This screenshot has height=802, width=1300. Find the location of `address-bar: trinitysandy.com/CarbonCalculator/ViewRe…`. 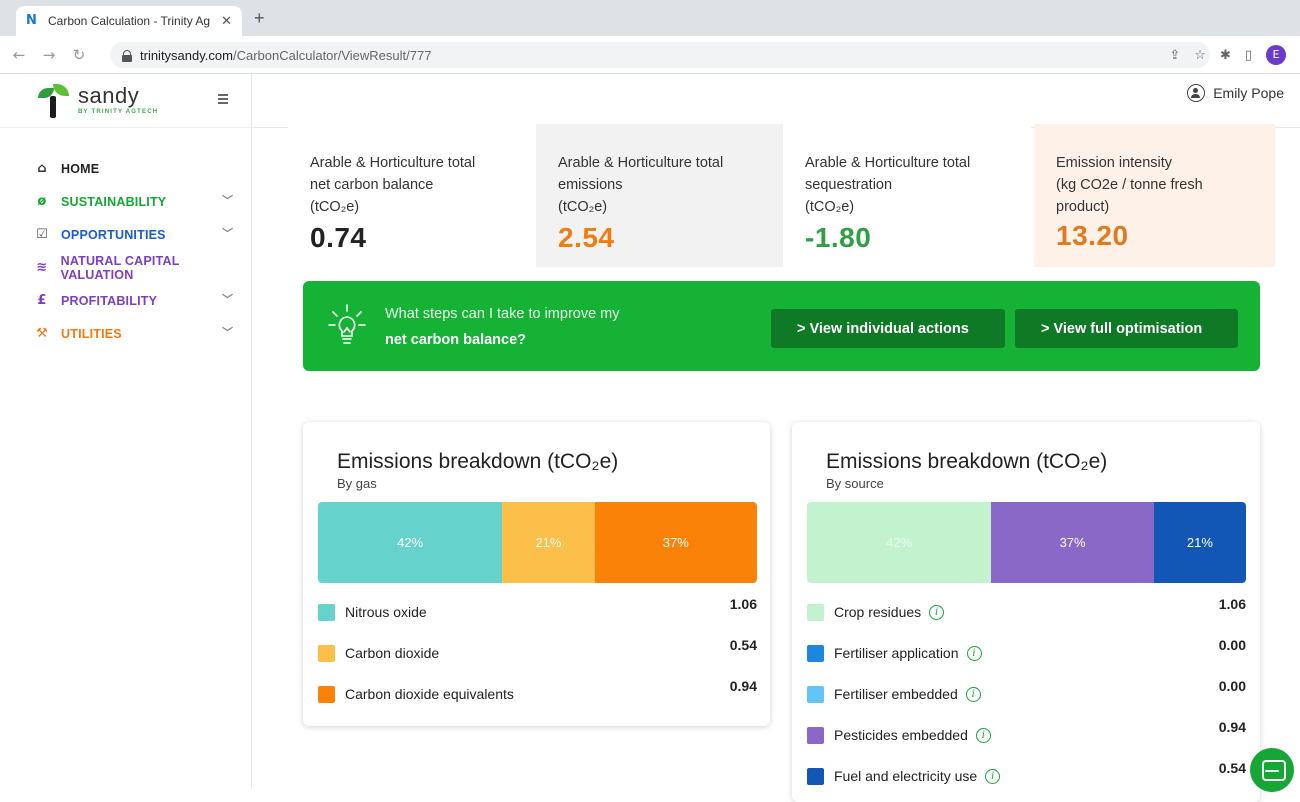

address-bar: trinitysandy.com/CarbonCalculator/ViewRe… is located at coordinates (660, 55).